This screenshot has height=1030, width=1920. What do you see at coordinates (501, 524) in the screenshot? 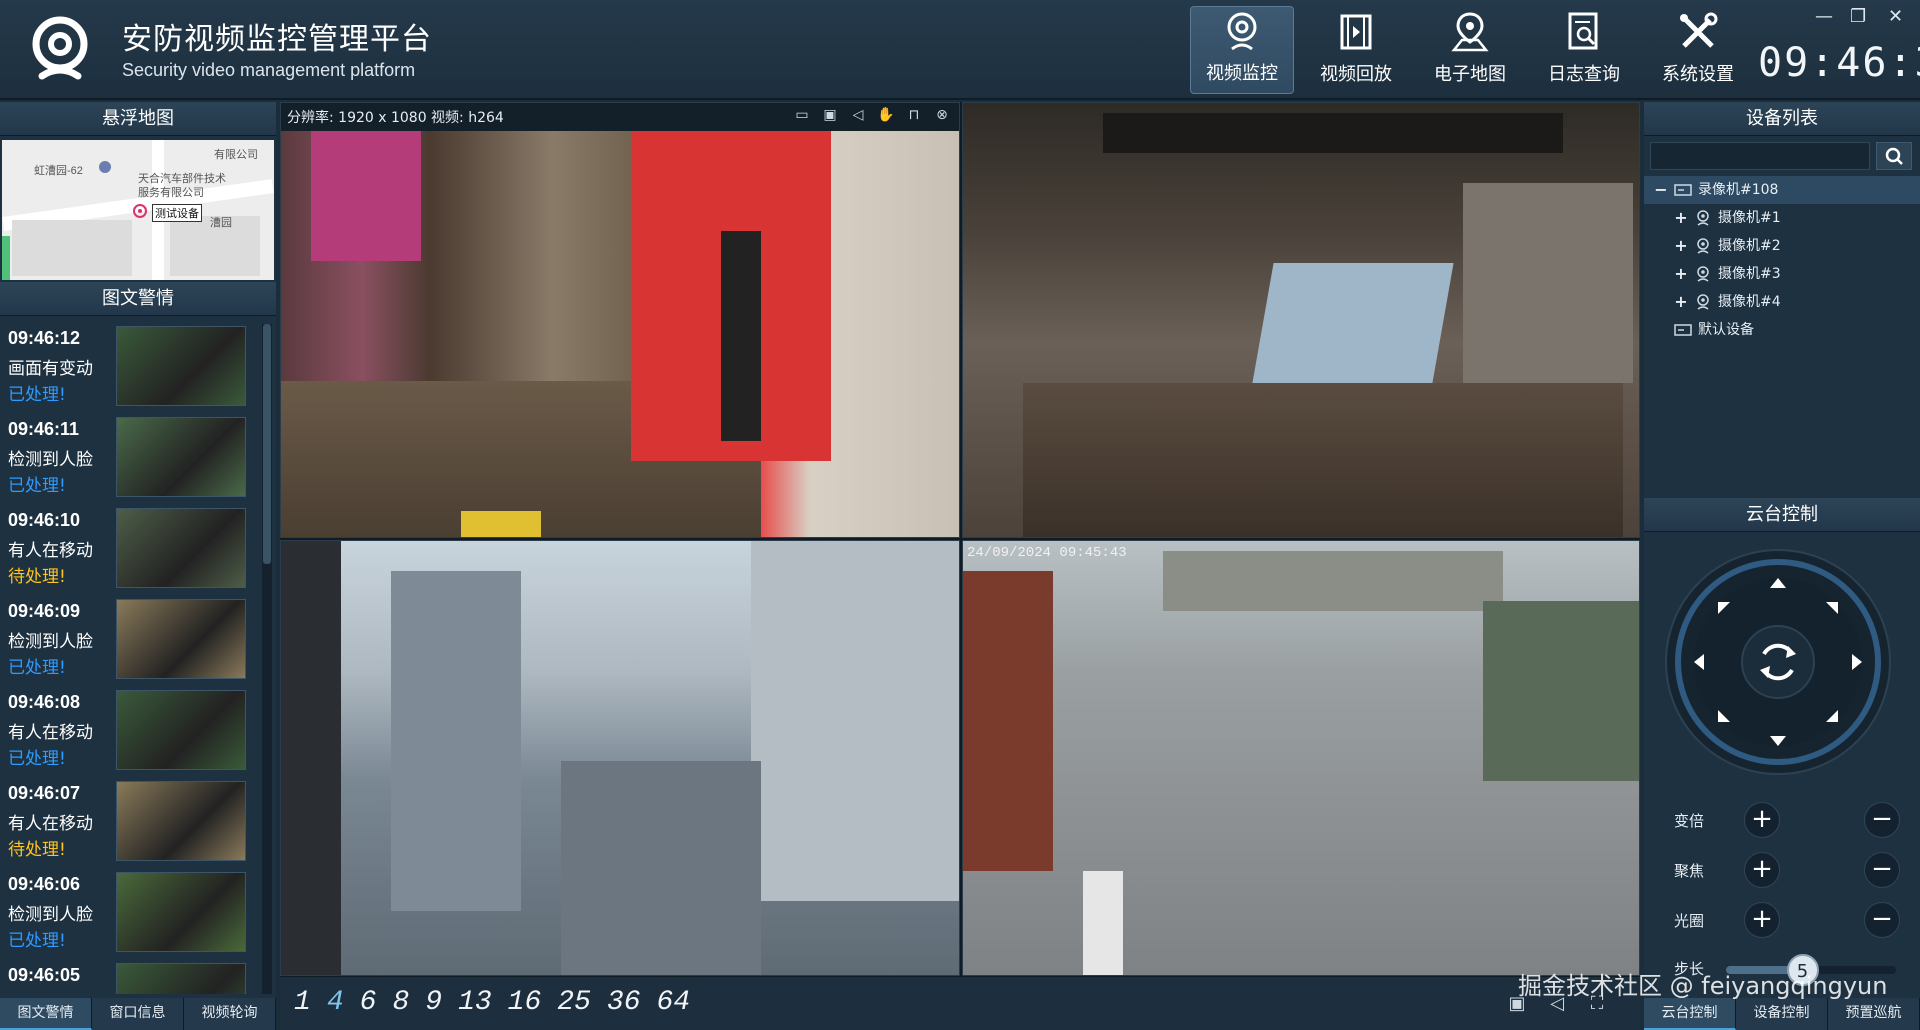
I see `scene-sign` at bounding box center [501, 524].